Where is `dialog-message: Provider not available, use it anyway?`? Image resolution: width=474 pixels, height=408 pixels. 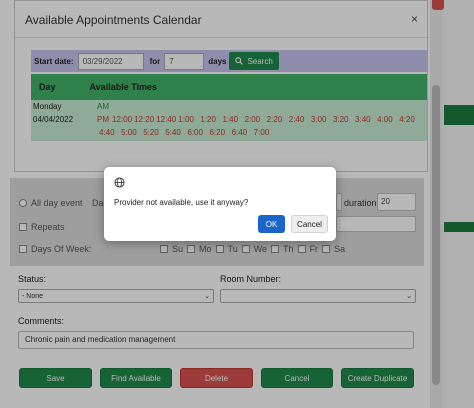 dialog-message: Provider not available, use it anyway? is located at coordinates (181, 202).